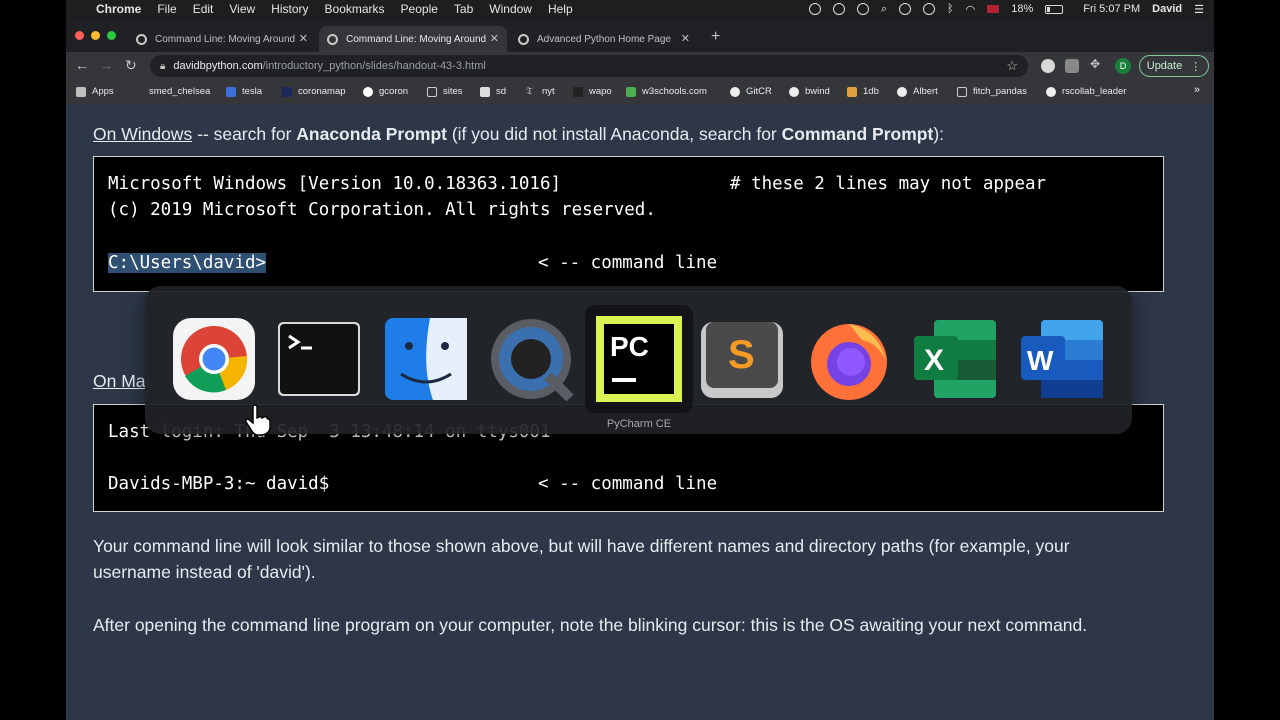 The image size is (1280, 720). Describe the element at coordinates (355, 9) in the screenshot. I see `menu-bookmarks: Bookmarks` at that location.